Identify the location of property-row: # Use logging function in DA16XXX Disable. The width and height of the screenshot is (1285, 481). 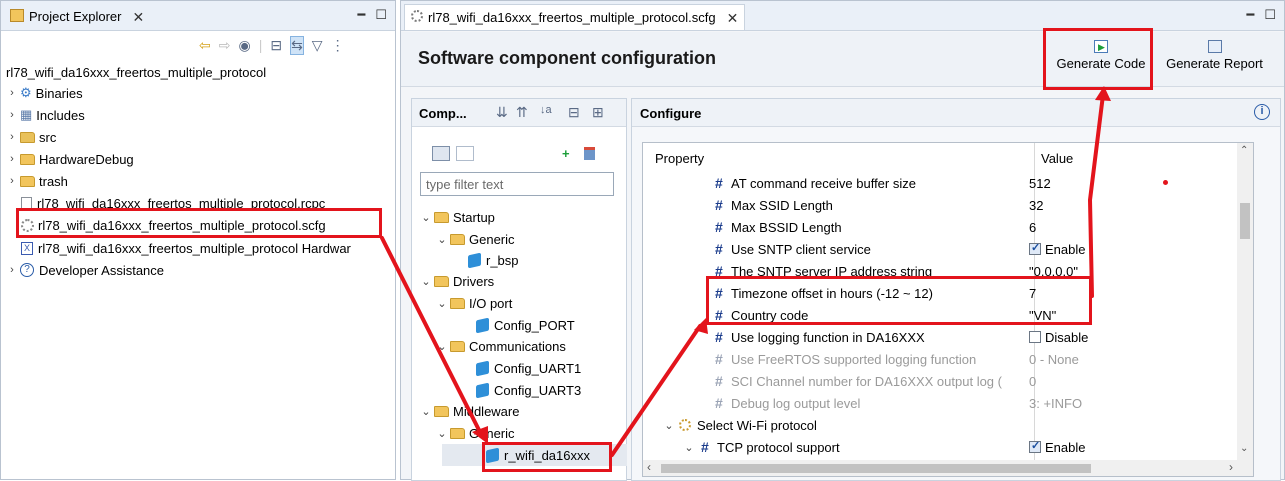
(940, 337).